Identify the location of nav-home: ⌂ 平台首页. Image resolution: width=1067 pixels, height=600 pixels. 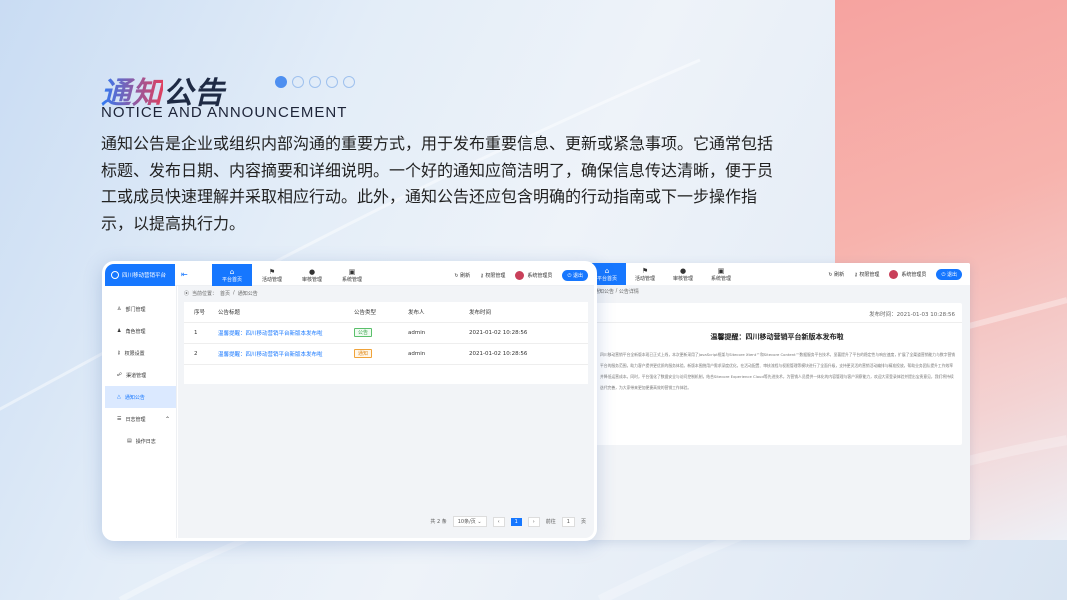
(232, 275).